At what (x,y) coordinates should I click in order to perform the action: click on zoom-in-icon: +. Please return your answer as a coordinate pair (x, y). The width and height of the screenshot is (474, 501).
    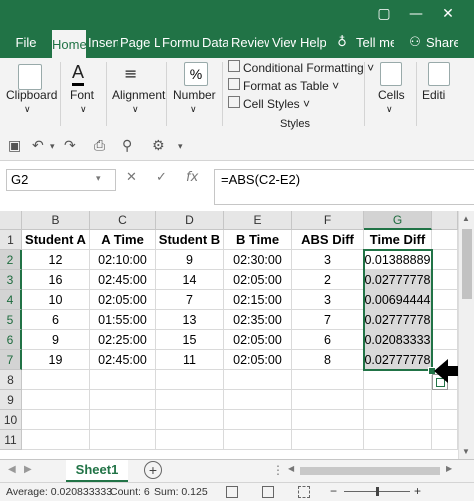
    Looking at the image, I should click on (417, 491).